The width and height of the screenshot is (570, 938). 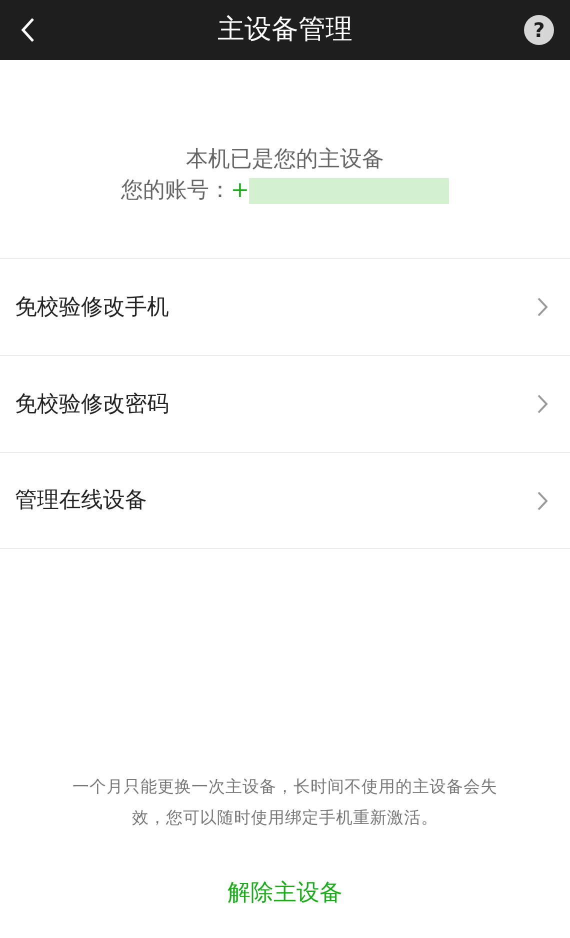 What do you see at coordinates (28, 30) in the screenshot?
I see `back-icon` at bounding box center [28, 30].